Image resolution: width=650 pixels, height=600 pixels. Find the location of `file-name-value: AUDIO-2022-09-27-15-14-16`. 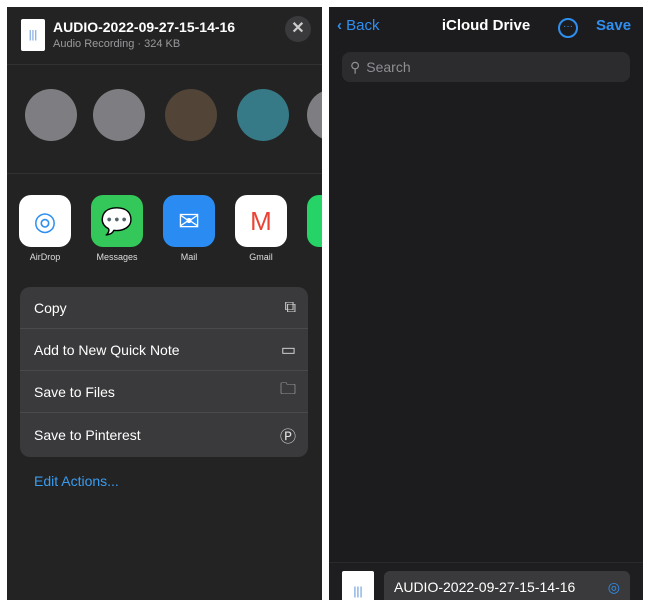

file-name-value: AUDIO-2022-09-27-15-14-16 is located at coordinates (485, 587).